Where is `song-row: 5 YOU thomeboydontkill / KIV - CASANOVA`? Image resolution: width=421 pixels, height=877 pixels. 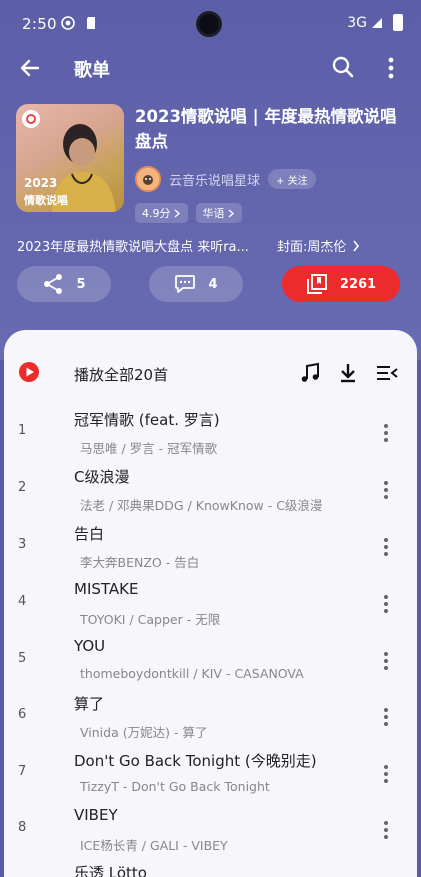 song-row: 5 YOU thomeboydontkill / KIV - CASANOVA is located at coordinates (210, 663).